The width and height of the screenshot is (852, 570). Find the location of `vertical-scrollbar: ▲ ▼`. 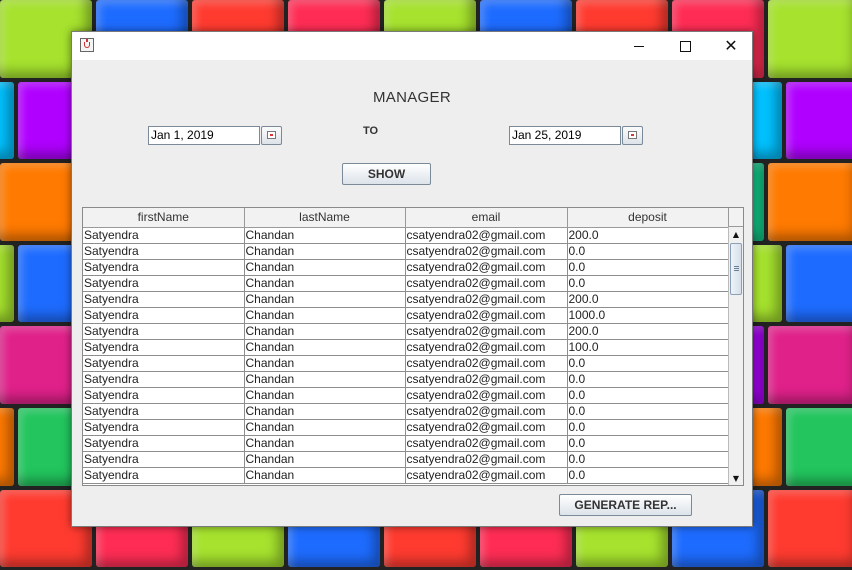

vertical-scrollbar: ▲ ▼ is located at coordinates (735, 356).